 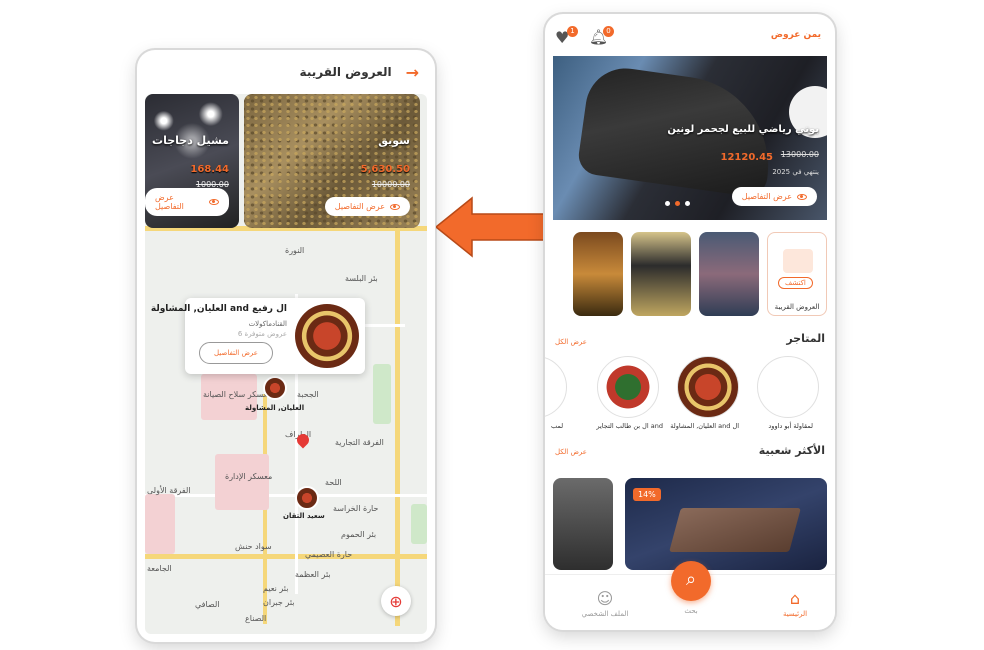 I want to click on user-icon: ☺, so click(x=605, y=598).